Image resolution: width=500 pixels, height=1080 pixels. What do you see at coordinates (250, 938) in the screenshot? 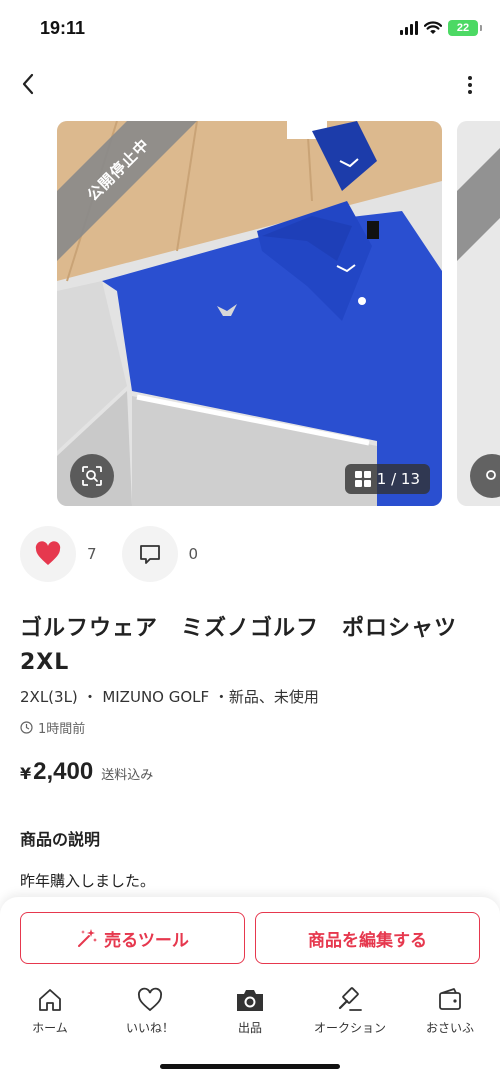
I see `cta-row: 売るツール 商品を編集する` at bounding box center [250, 938].